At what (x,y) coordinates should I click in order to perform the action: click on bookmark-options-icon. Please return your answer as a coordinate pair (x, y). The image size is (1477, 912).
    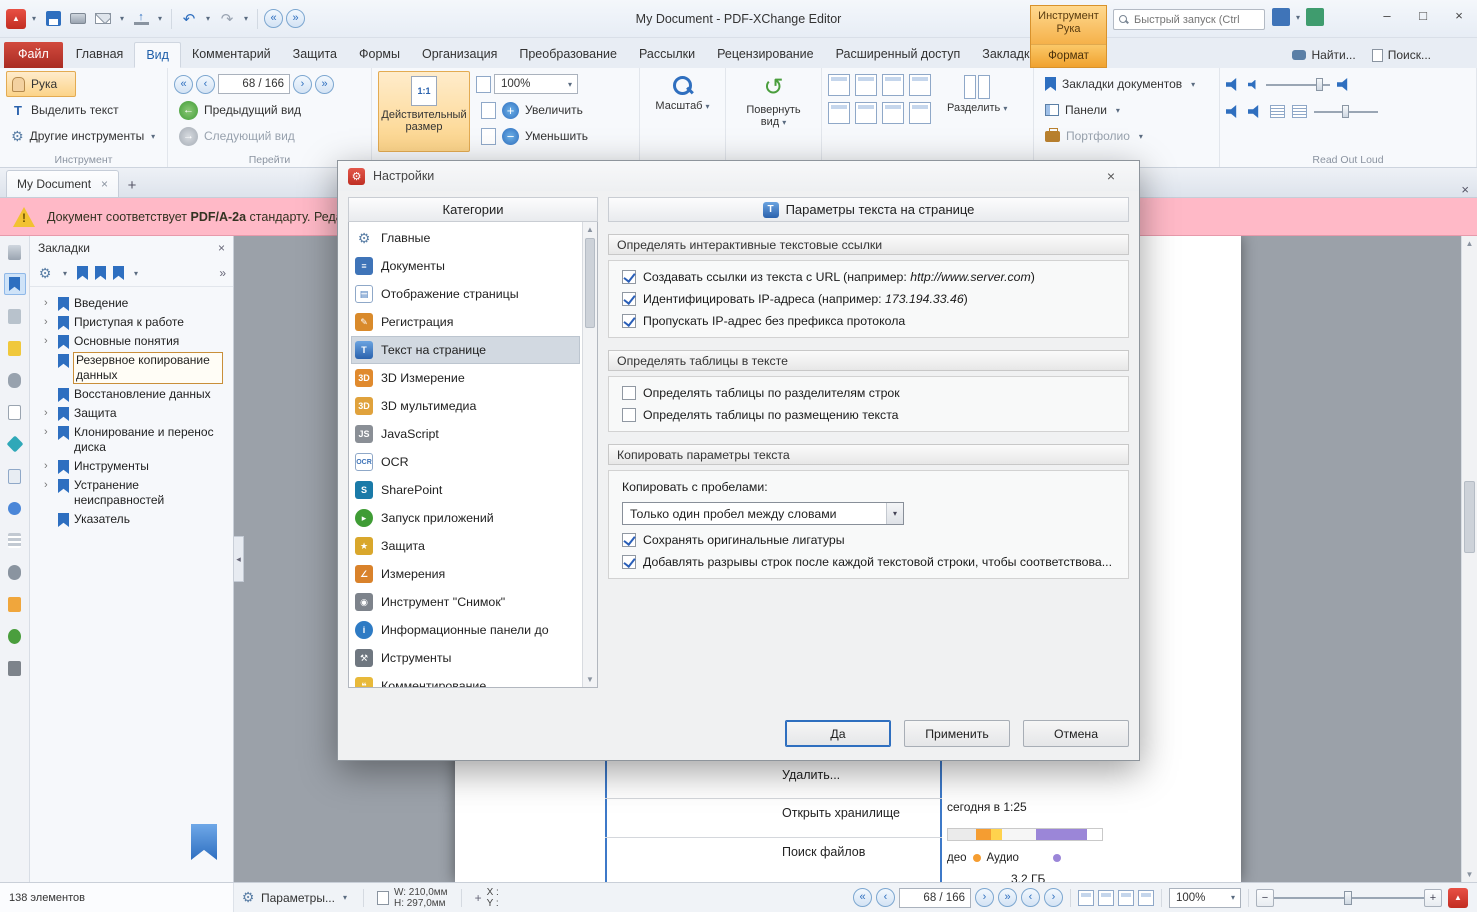
    Looking at the image, I should click on (45, 273).